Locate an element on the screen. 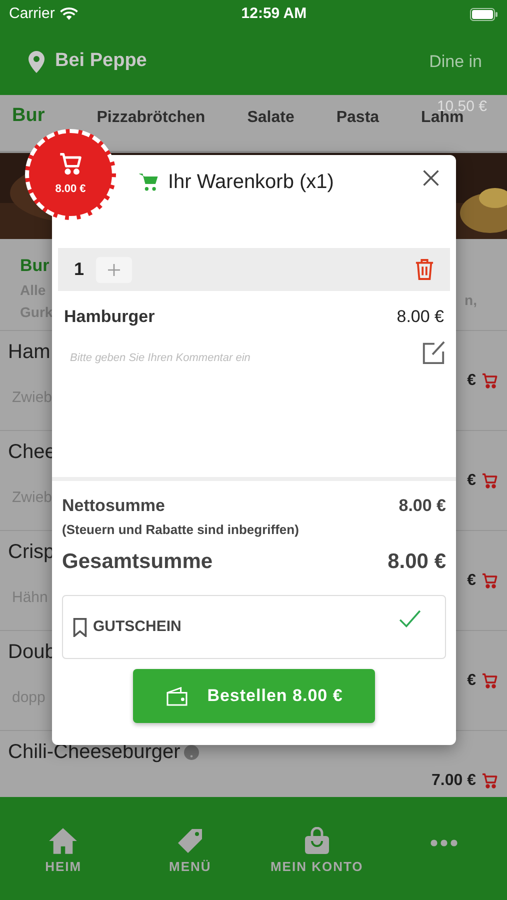 The width and height of the screenshot is (507, 900). grand-total-label: Gesamtsumme is located at coordinates (137, 561).